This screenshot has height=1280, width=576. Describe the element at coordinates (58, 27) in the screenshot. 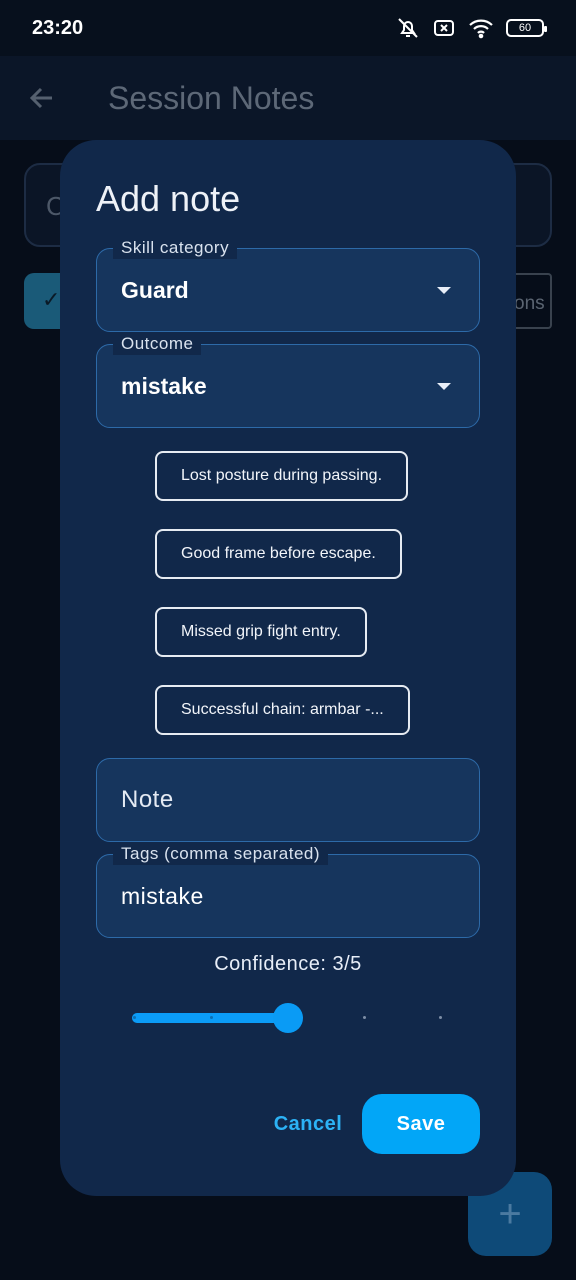

I see `status-time: 23:20` at that location.